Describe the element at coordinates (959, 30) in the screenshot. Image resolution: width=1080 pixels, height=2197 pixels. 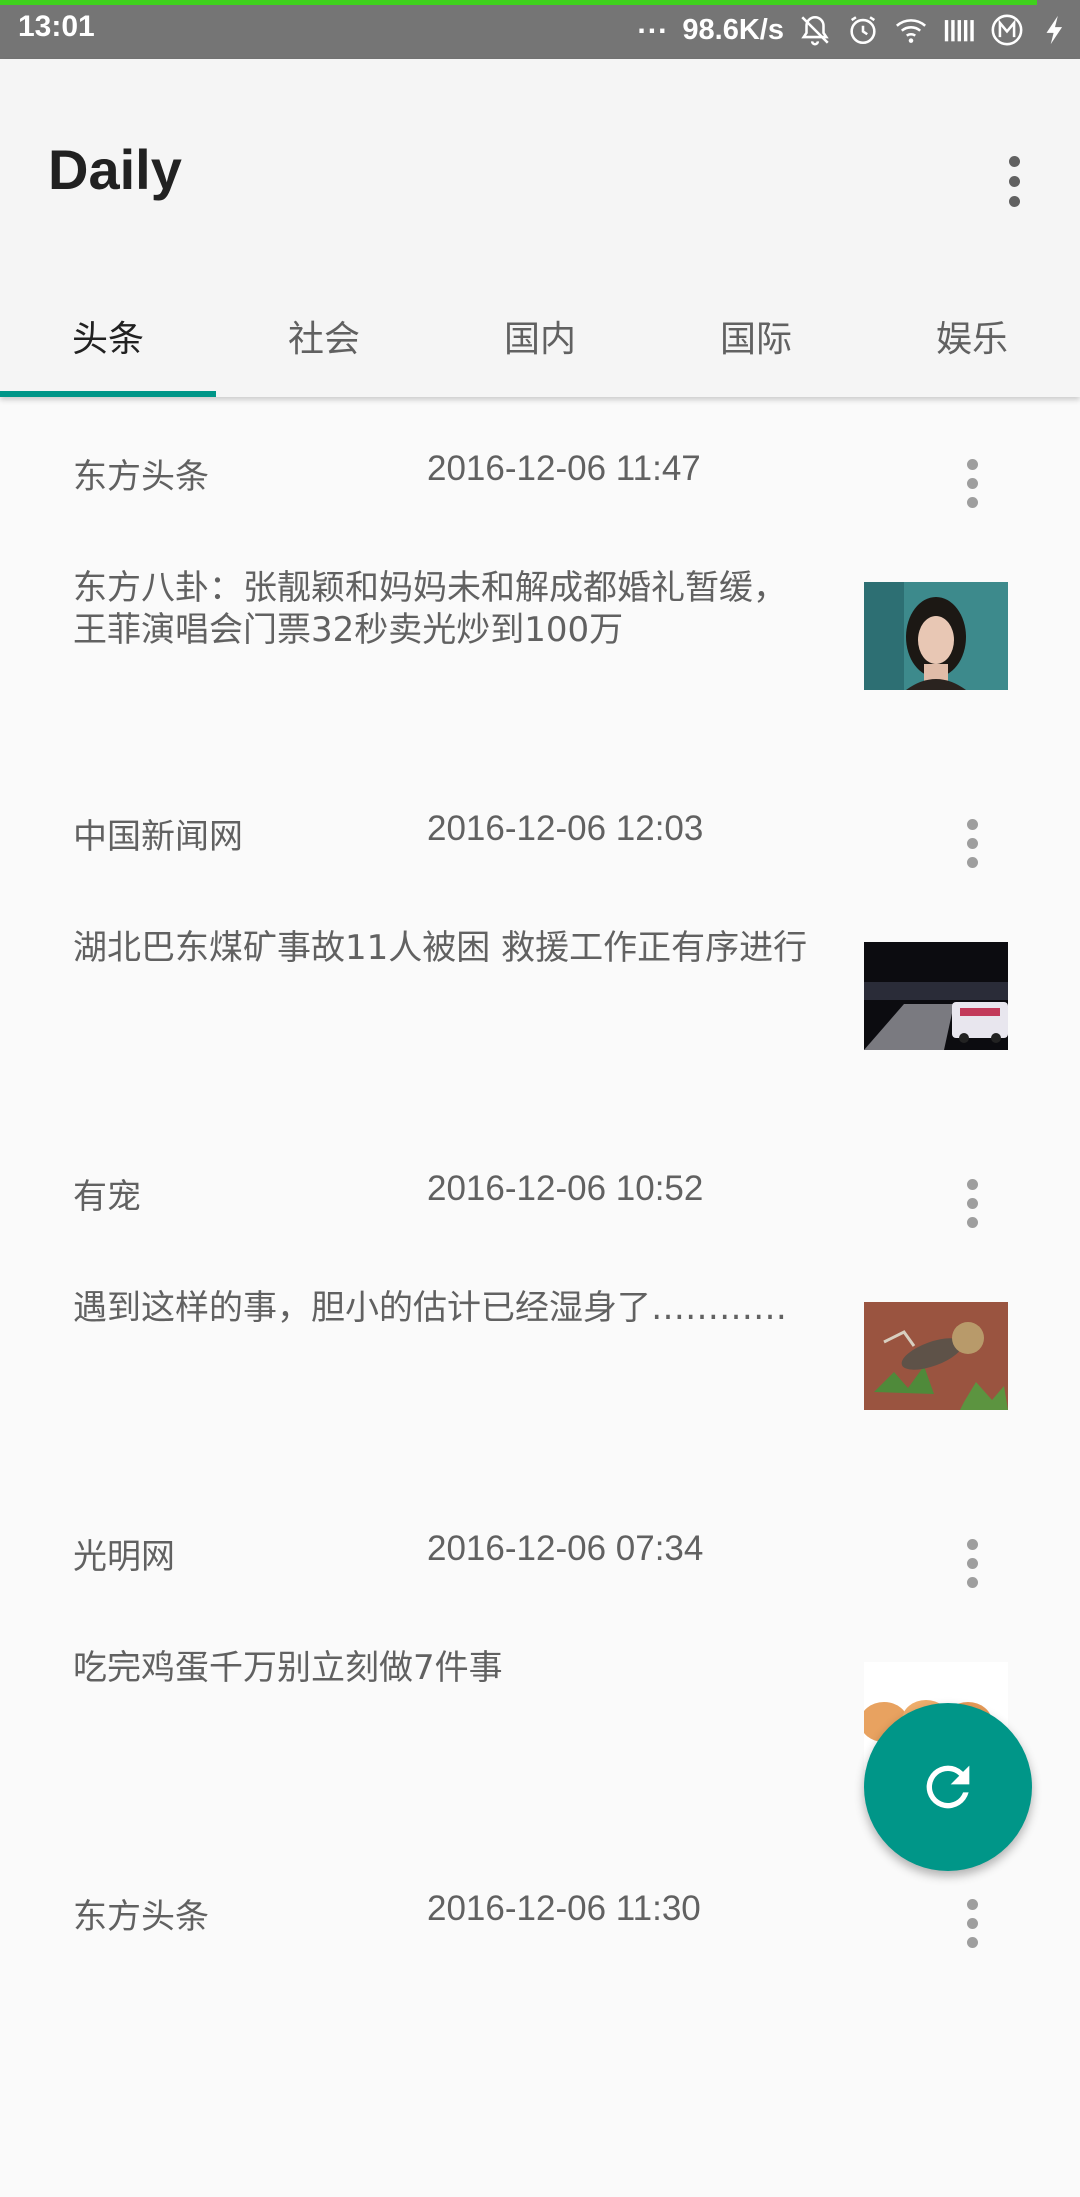
I see `signal-icon` at that location.